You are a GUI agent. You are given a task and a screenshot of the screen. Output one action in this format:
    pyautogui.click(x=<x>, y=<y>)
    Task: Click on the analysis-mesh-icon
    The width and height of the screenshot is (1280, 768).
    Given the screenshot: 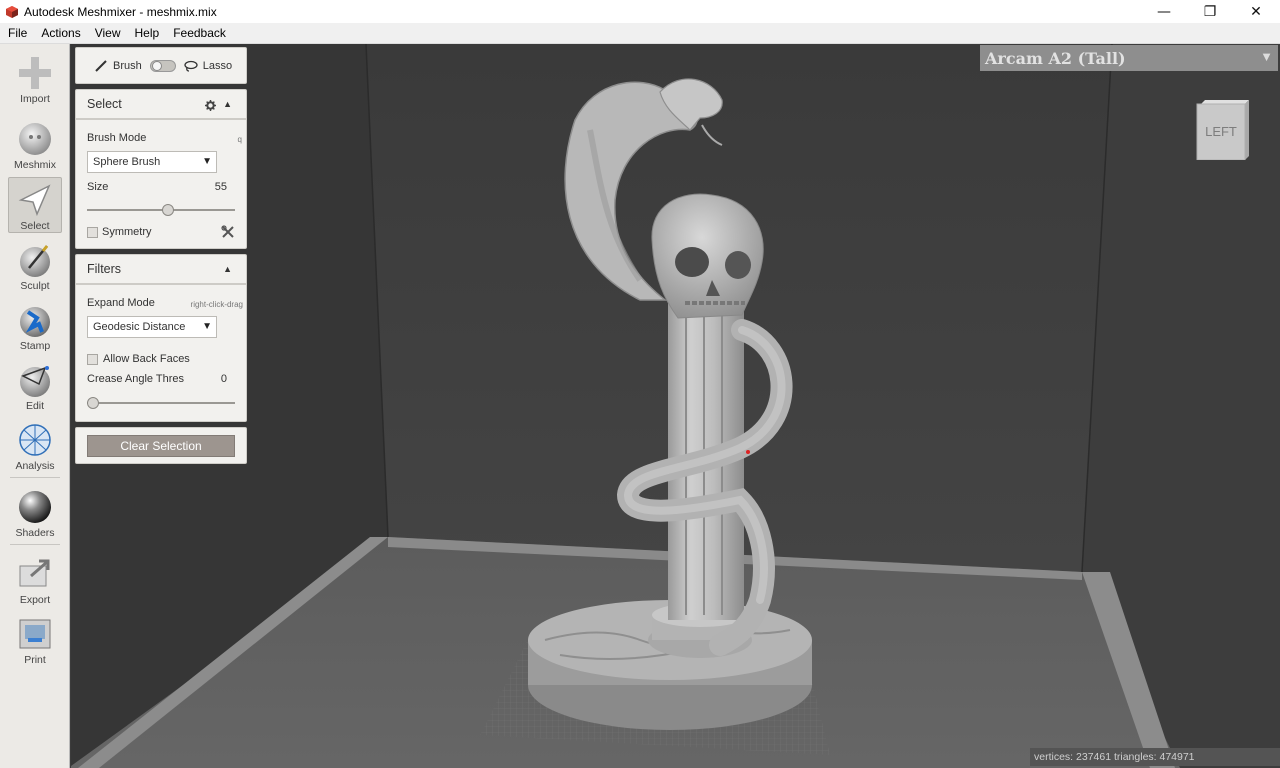 What is the action you would take?
    pyautogui.click(x=35, y=440)
    